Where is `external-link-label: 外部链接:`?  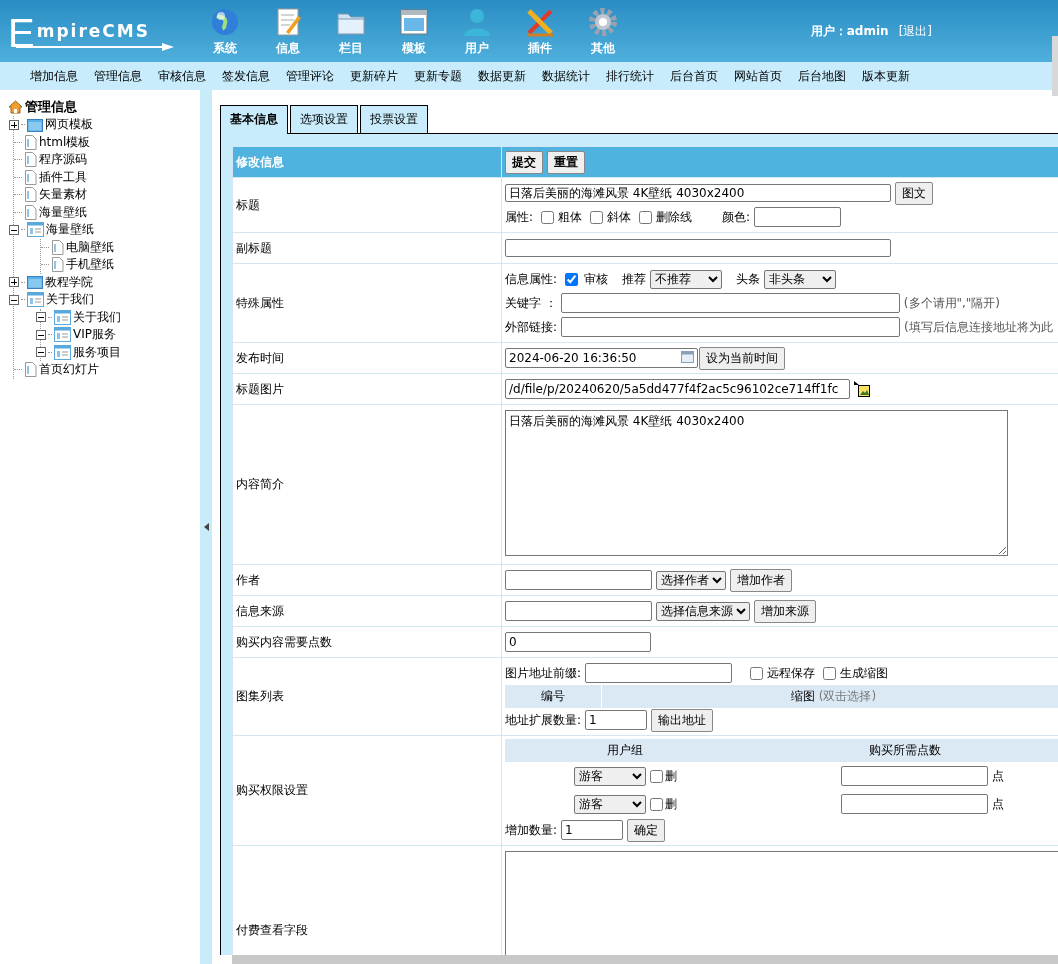
external-link-label: 外部链接: is located at coordinates (531, 327).